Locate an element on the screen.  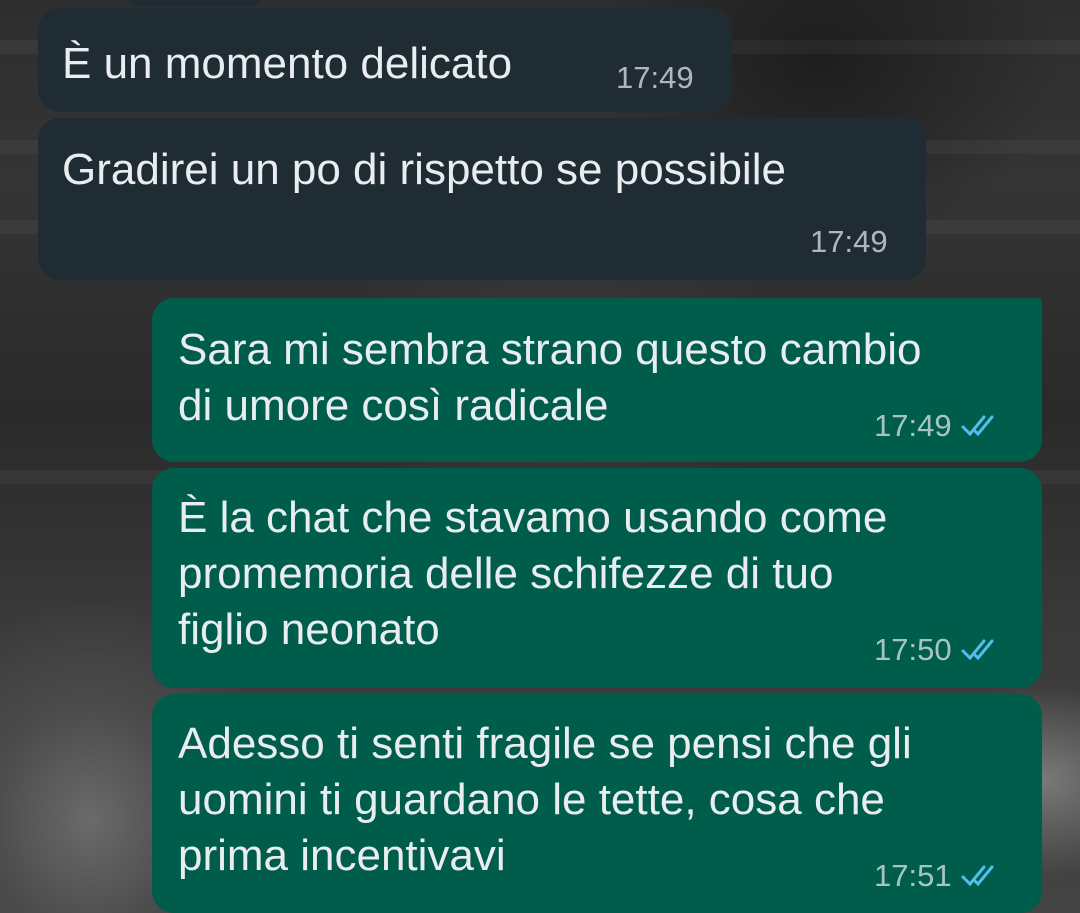
message-text: È un momento delicato is located at coordinates (287, 63).